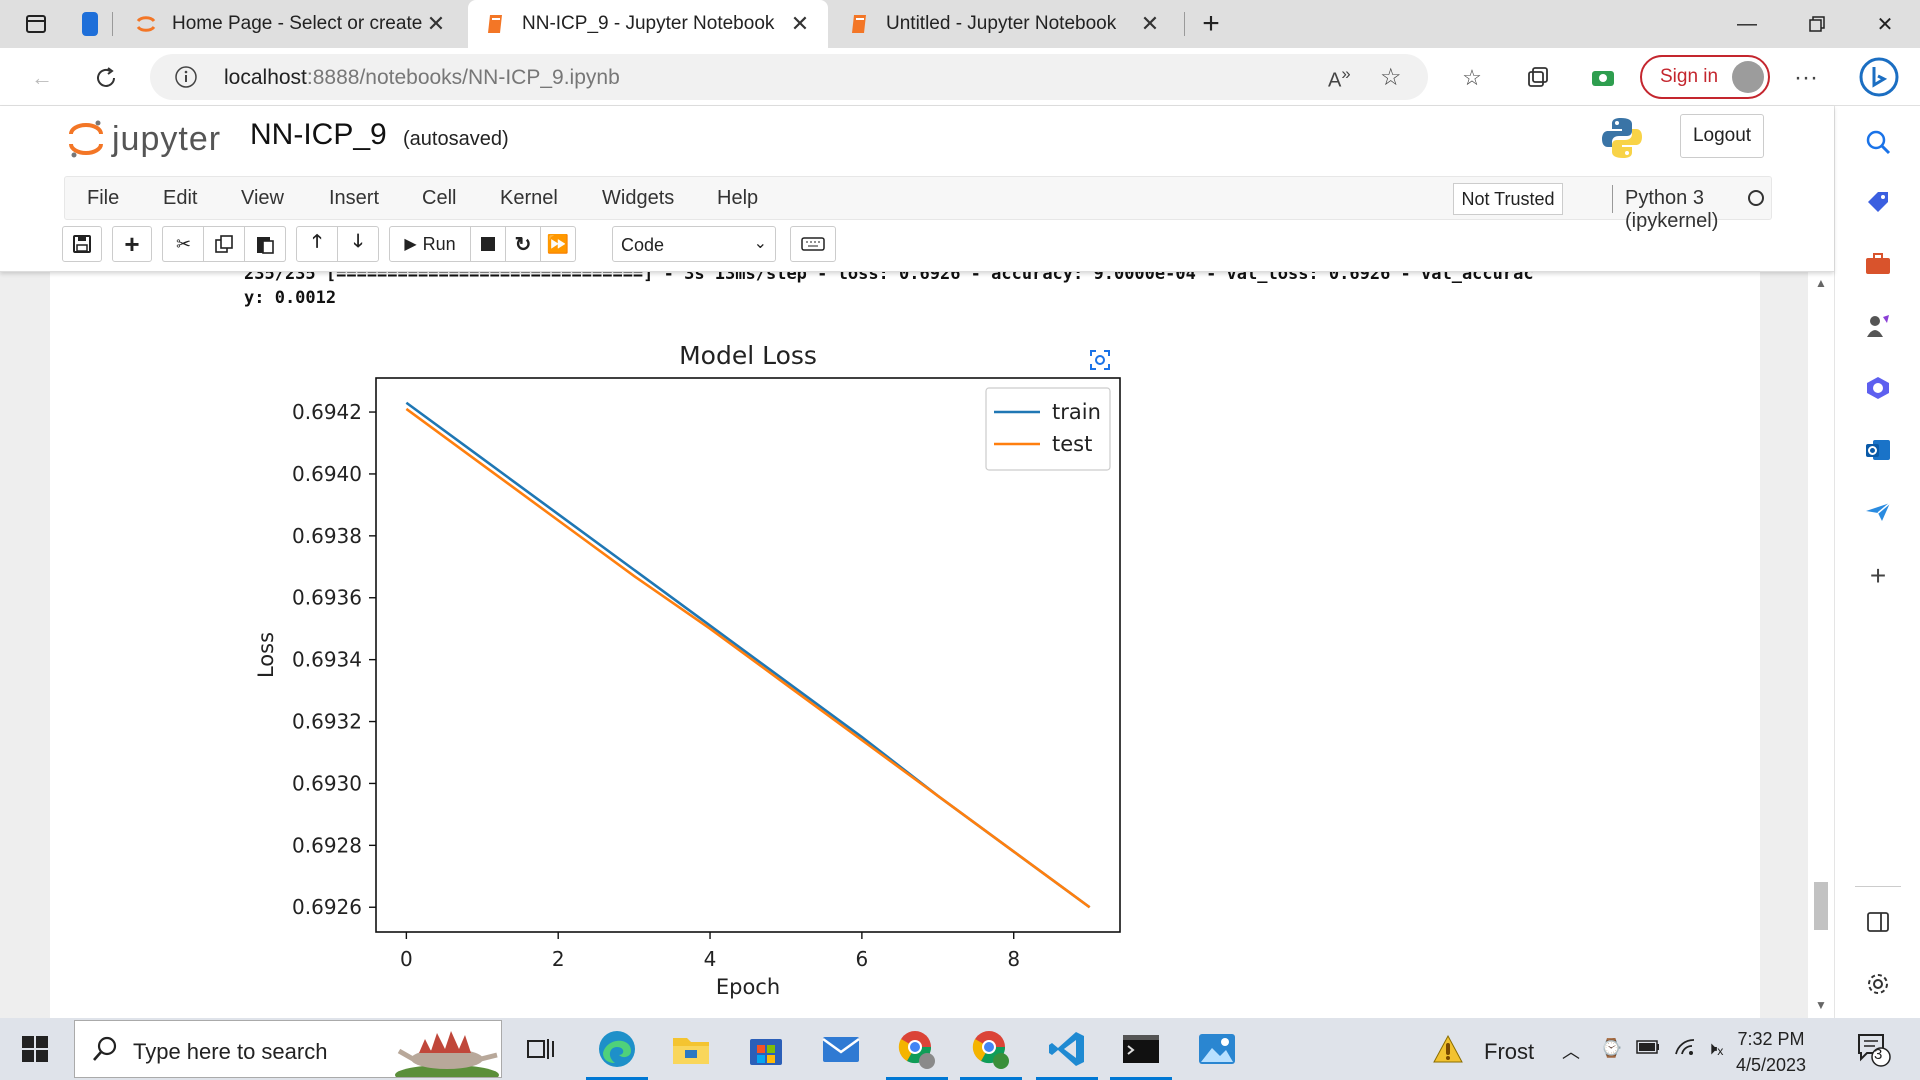  What do you see at coordinates (106, 78) in the screenshot?
I see `refresh-icon` at bounding box center [106, 78].